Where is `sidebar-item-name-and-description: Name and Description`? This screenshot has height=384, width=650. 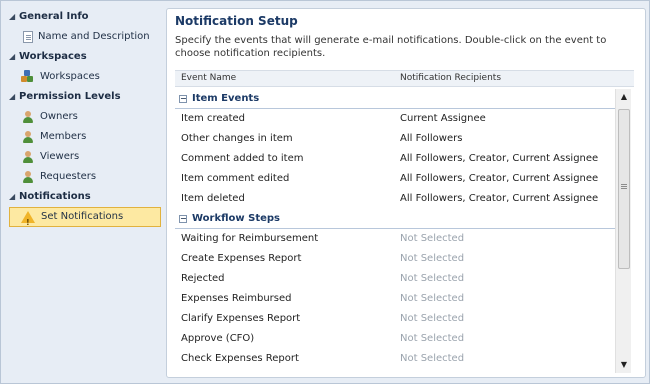
sidebar-item-name-and-description: Name and Description is located at coordinates (83, 37).